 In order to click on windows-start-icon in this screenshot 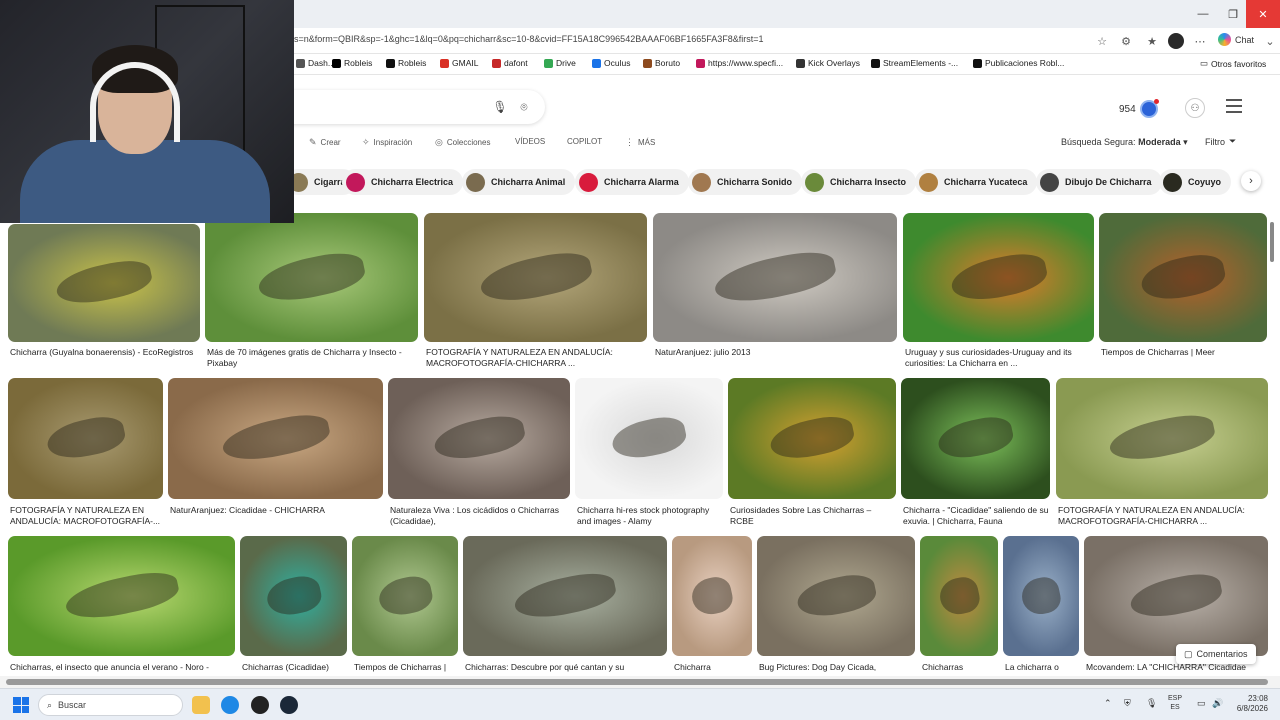, I will do `click(21, 705)`.